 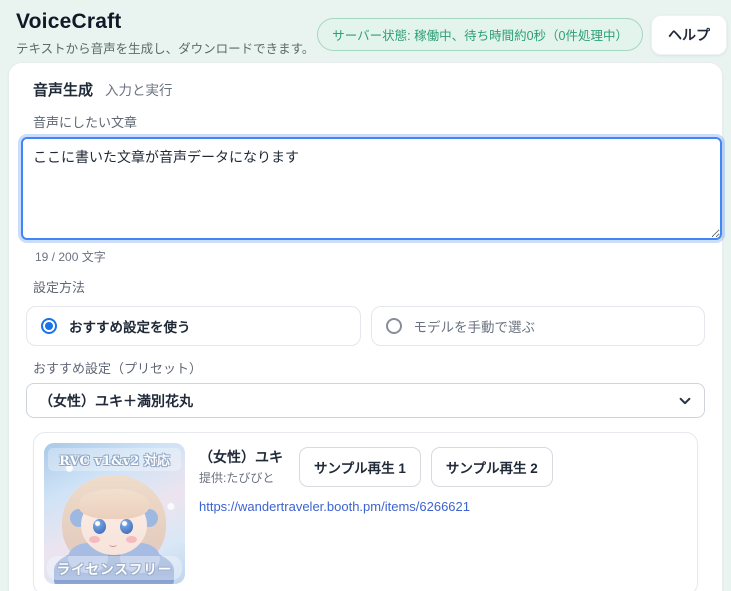 What do you see at coordinates (491, 467) in the screenshot?
I see `sample-play-2-button: サンプル再生 2` at bounding box center [491, 467].